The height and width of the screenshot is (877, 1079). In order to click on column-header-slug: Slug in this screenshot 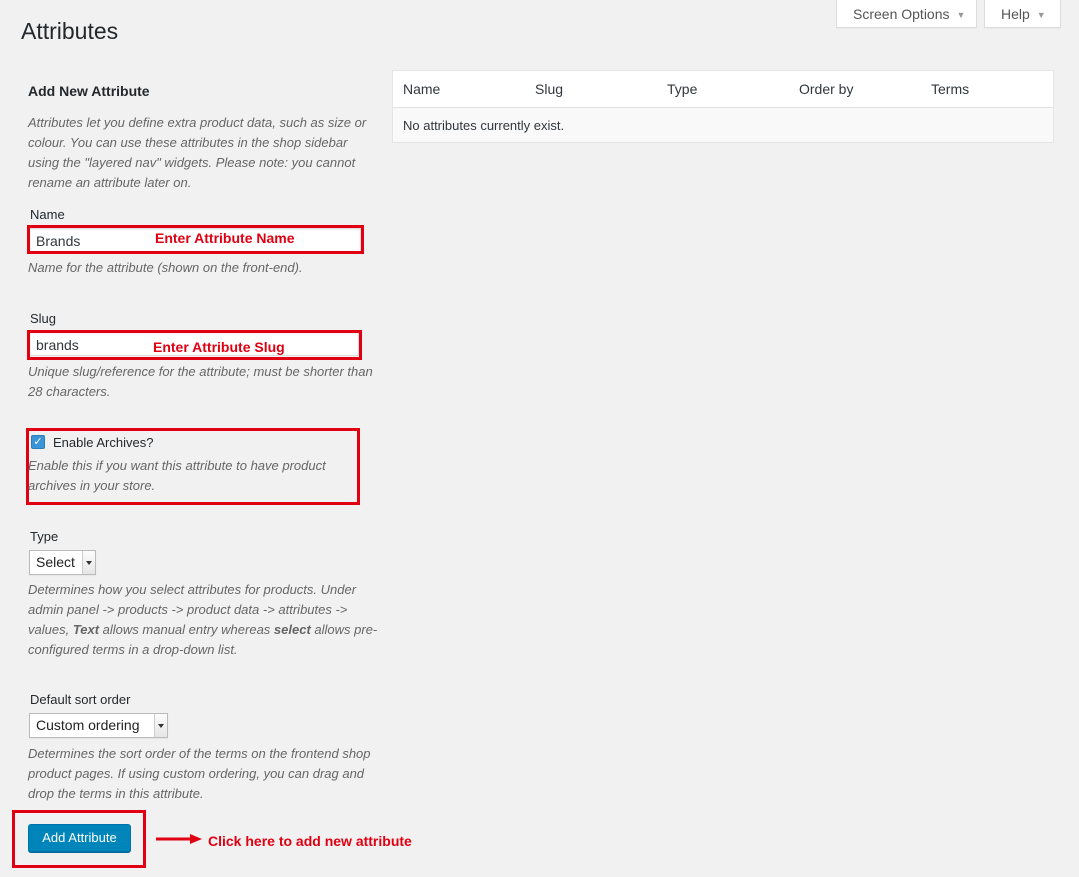, I will do `click(549, 89)`.